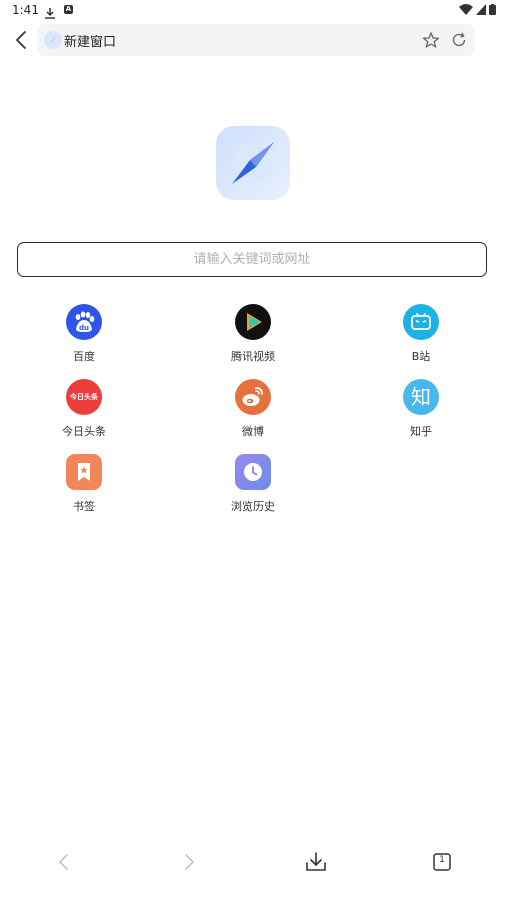  I want to click on shortcut-label: 微博, so click(253, 431).